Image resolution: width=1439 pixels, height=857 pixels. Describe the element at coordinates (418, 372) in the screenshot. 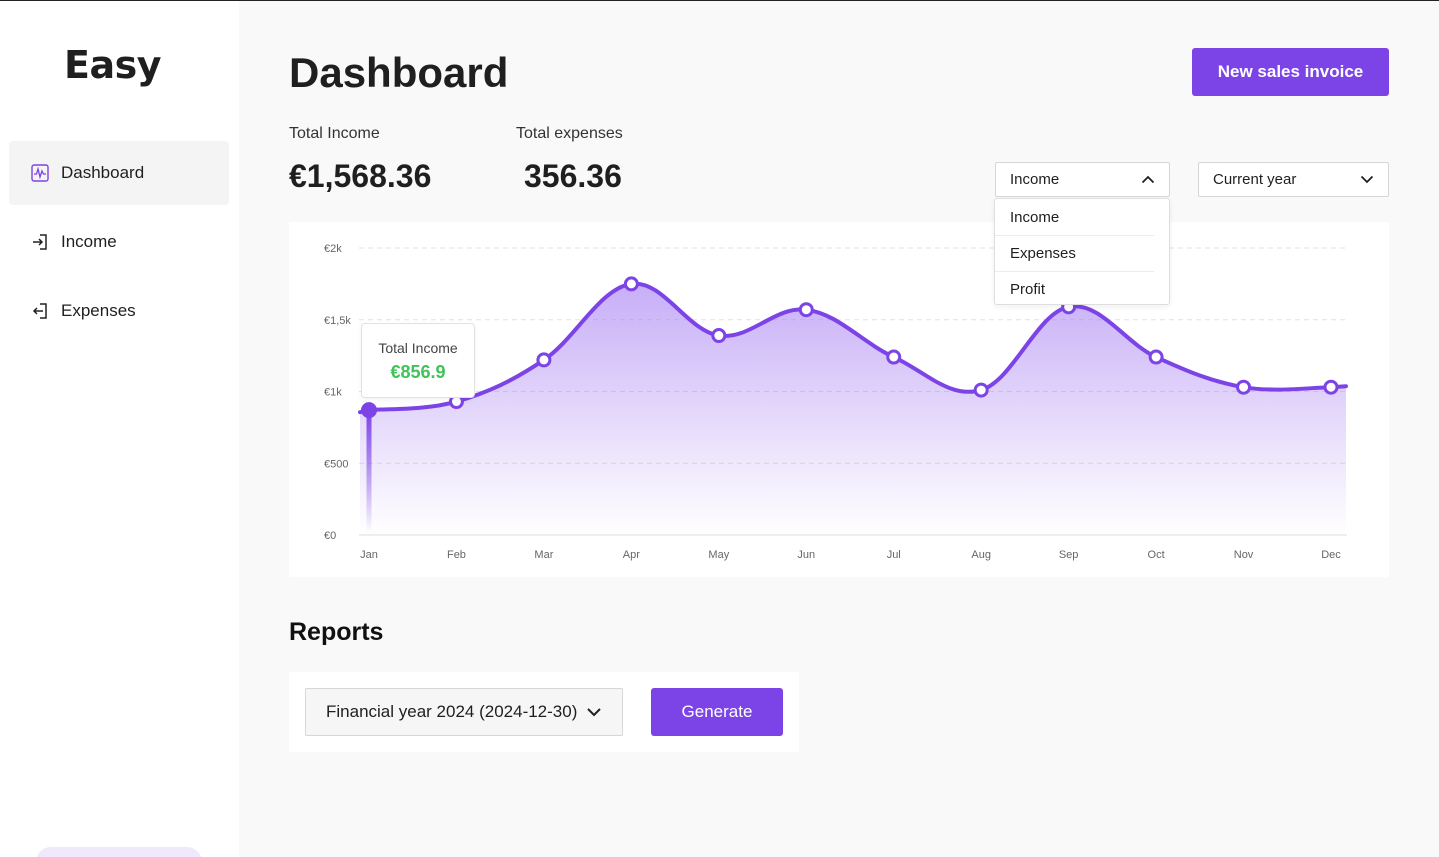

I see `tooltip-value: €856.9` at that location.